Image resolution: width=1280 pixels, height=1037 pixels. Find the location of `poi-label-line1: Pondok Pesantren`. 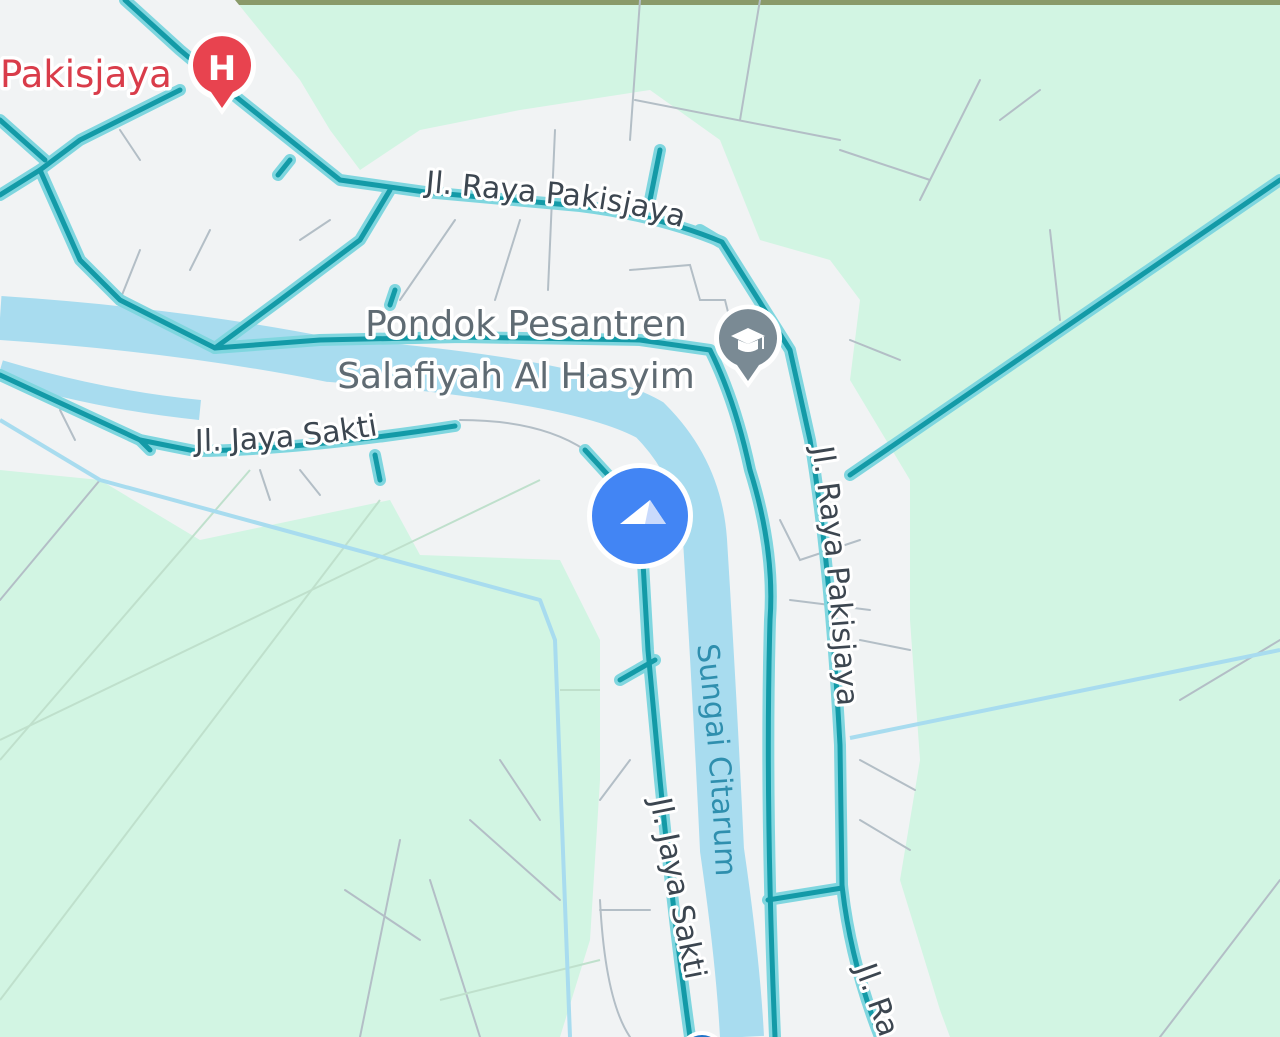

poi-label-line1: Pondok Pesantren is located at coordinates (526, 325).